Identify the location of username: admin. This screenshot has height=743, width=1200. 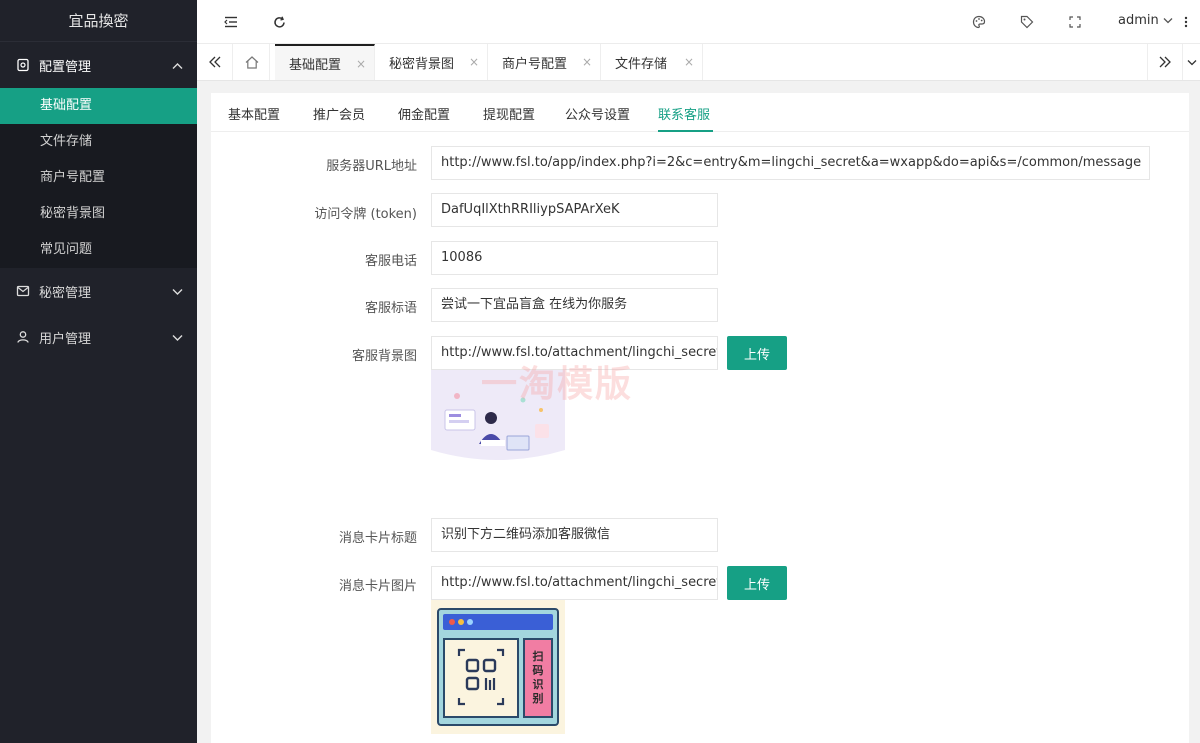
(1138, 20).